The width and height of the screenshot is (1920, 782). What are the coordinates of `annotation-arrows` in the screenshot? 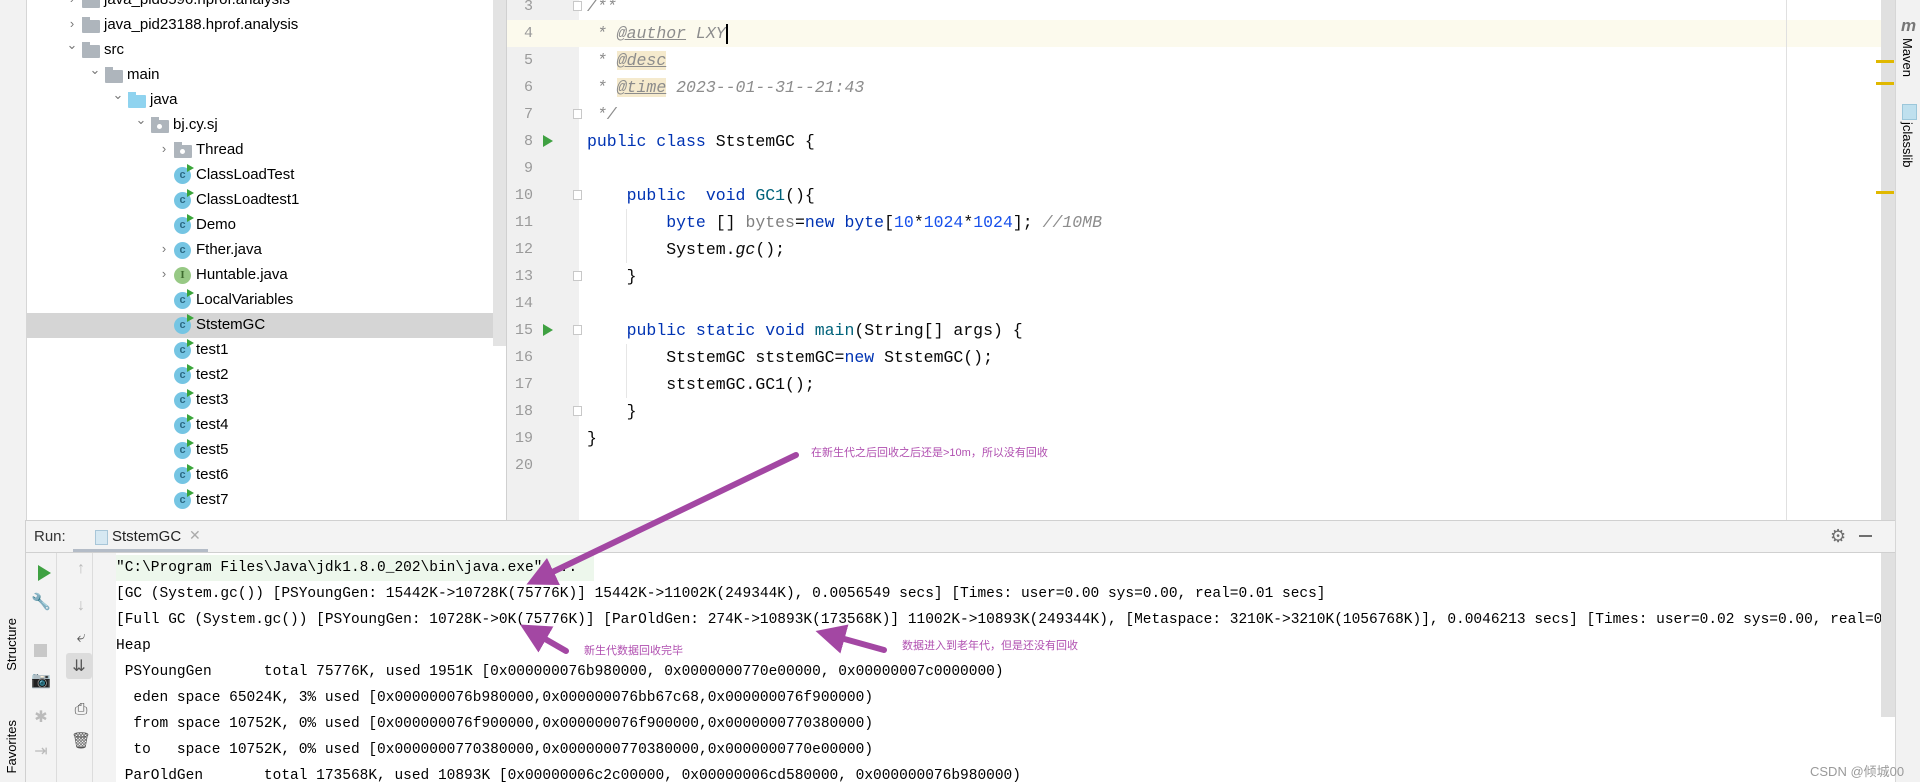 It's located at (703, 553).